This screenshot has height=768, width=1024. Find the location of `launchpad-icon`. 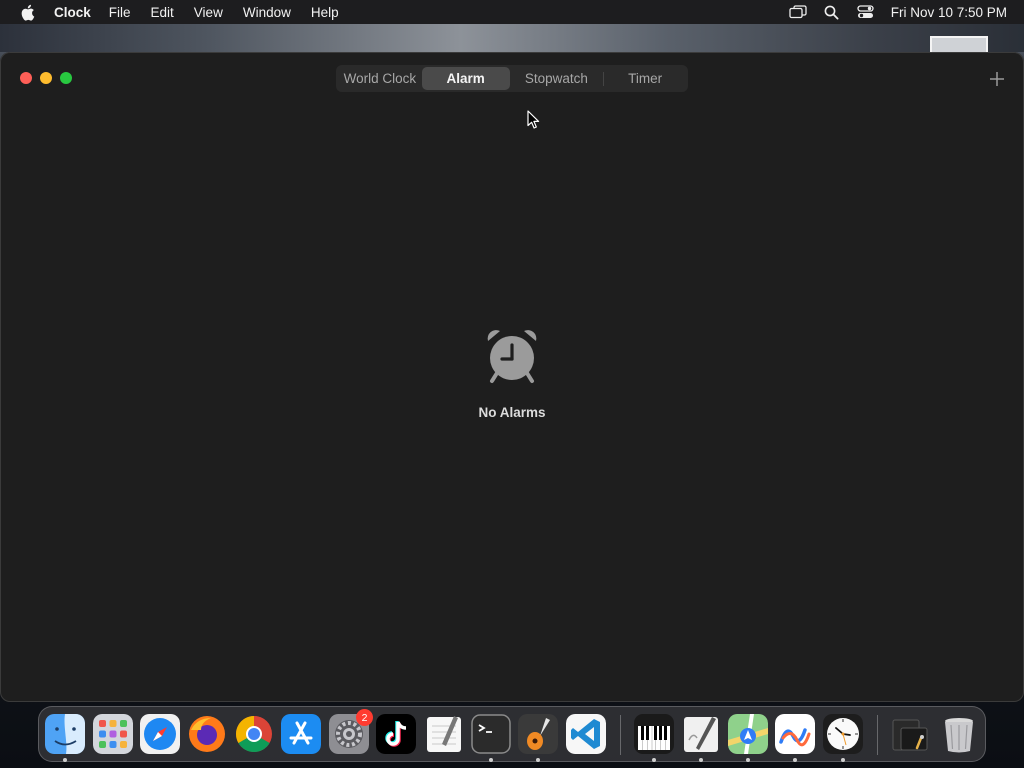

launchpad-icon is located at coordinates (113, 734).